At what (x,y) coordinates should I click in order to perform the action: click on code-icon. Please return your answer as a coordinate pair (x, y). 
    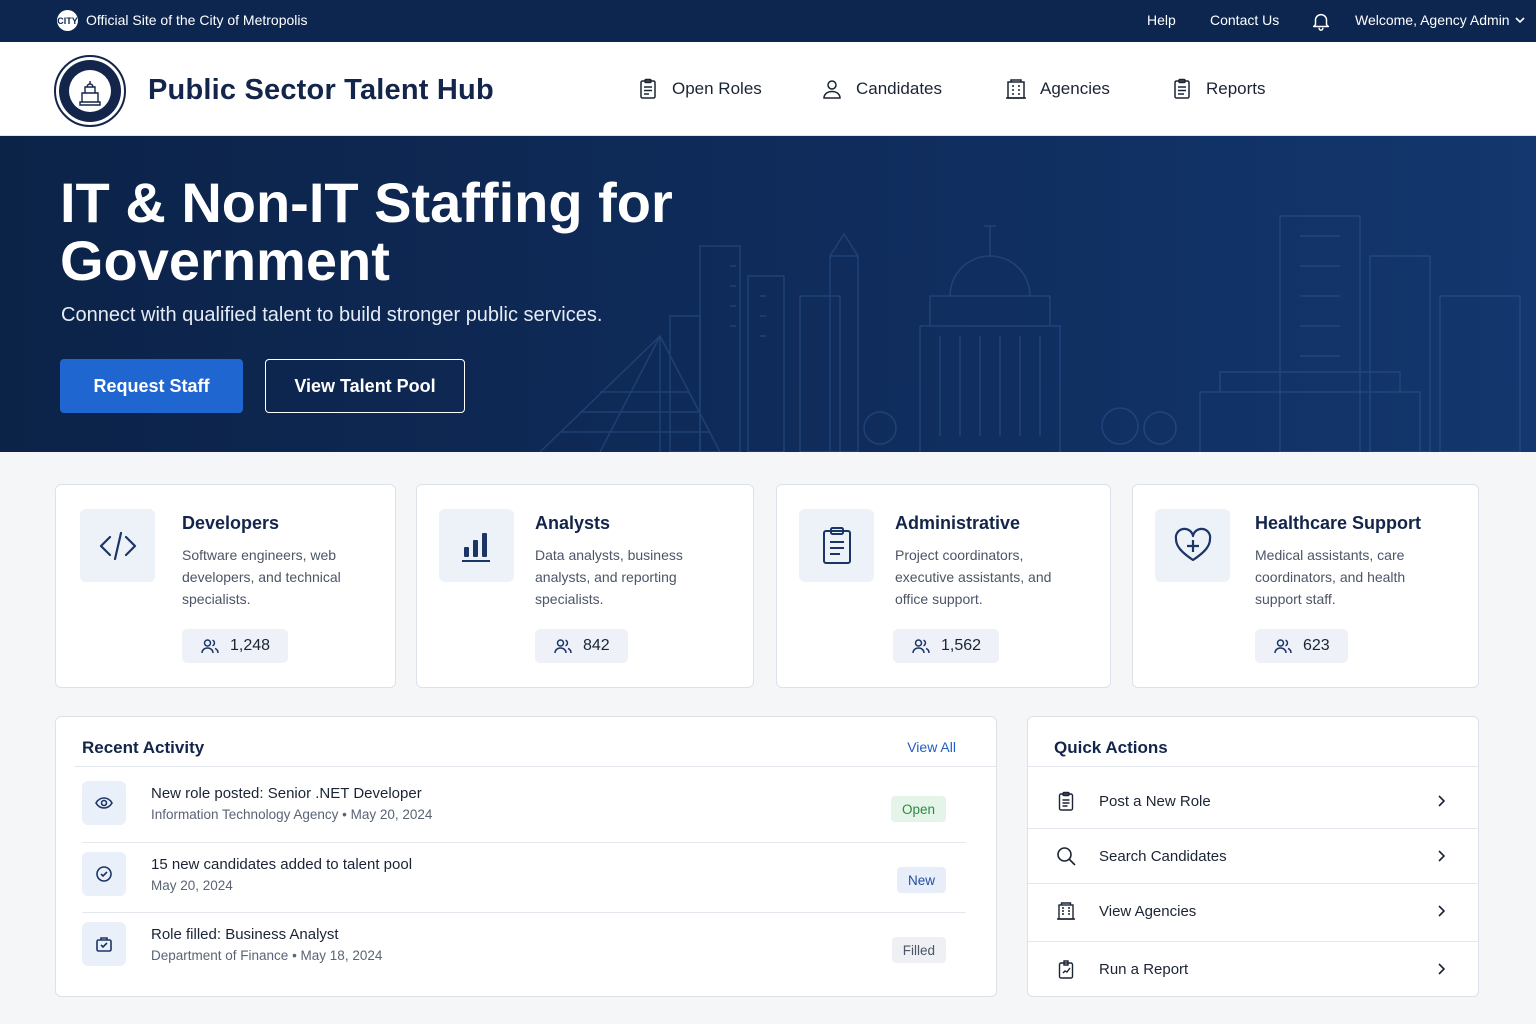
    Looking at the image, I should click on (117, 545).